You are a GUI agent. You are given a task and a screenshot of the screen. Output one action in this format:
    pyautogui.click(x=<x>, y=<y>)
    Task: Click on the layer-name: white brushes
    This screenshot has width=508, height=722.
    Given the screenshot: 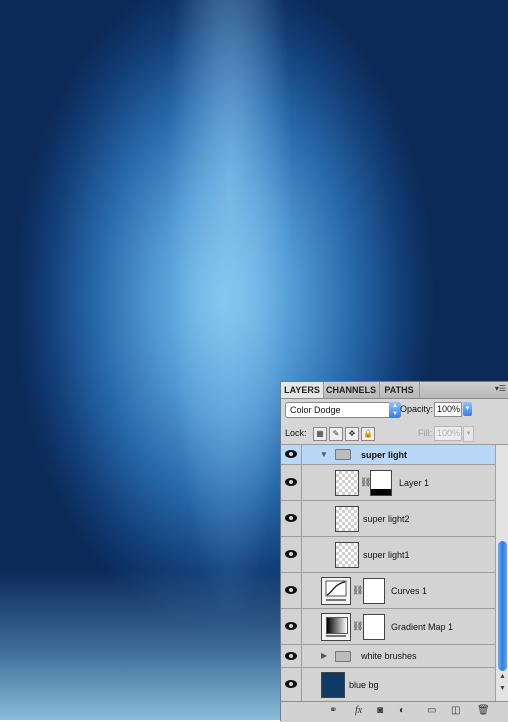 What is the action you would take?
    pyautogui.click(x=389, y=656)
    